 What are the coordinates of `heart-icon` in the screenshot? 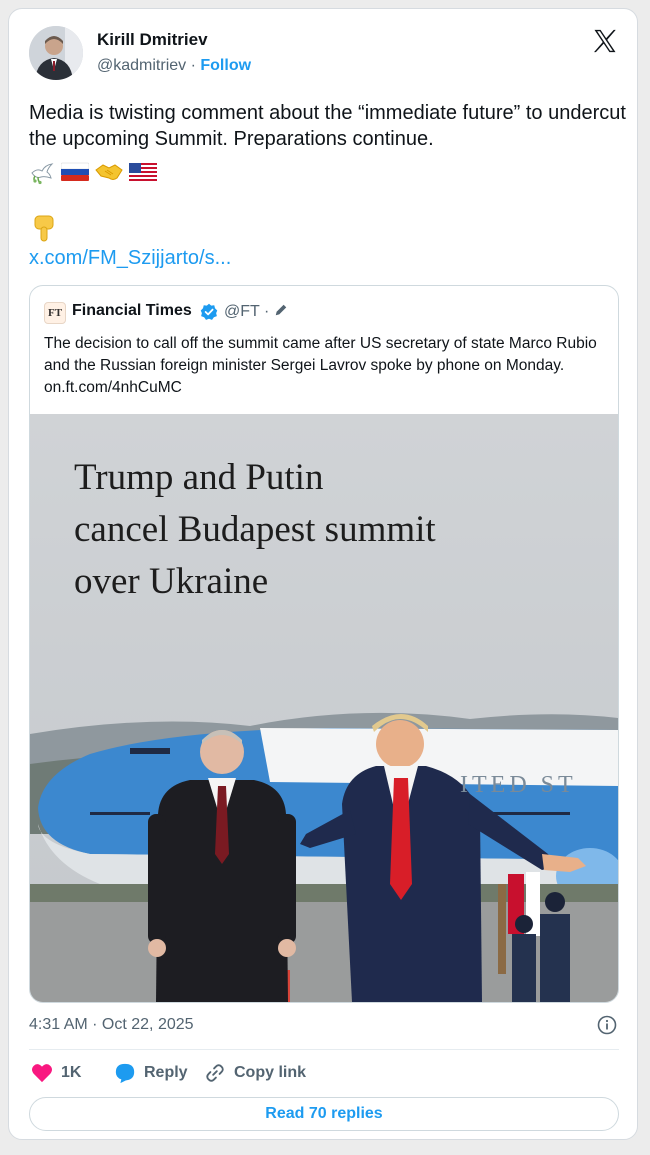 It's located at (42, 1073).